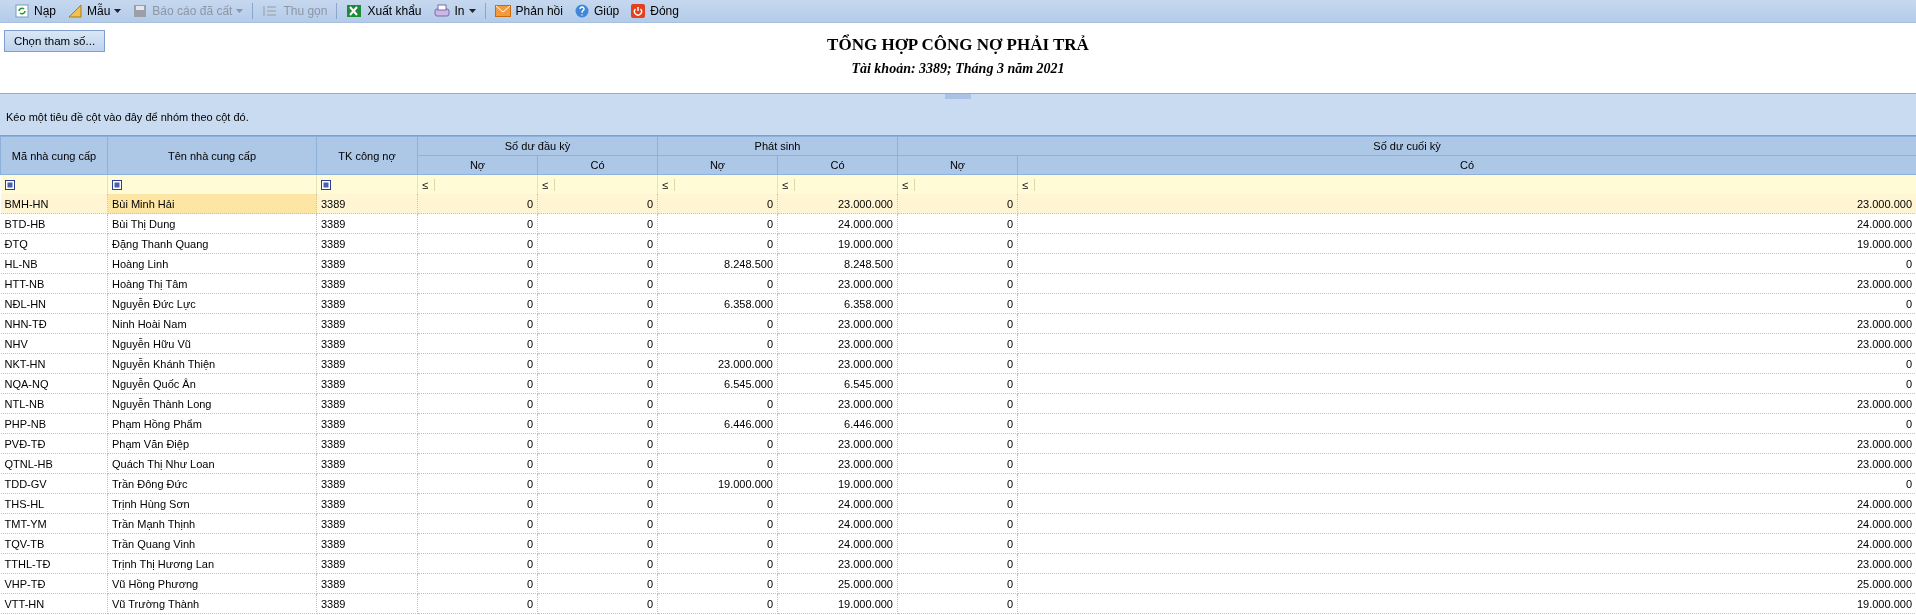 The height and width of the screenshot is (615, 1916). What do you see at coordinates (140, 11) in the screenshot?
I see `save-icon` at bounding box center [140, 11].